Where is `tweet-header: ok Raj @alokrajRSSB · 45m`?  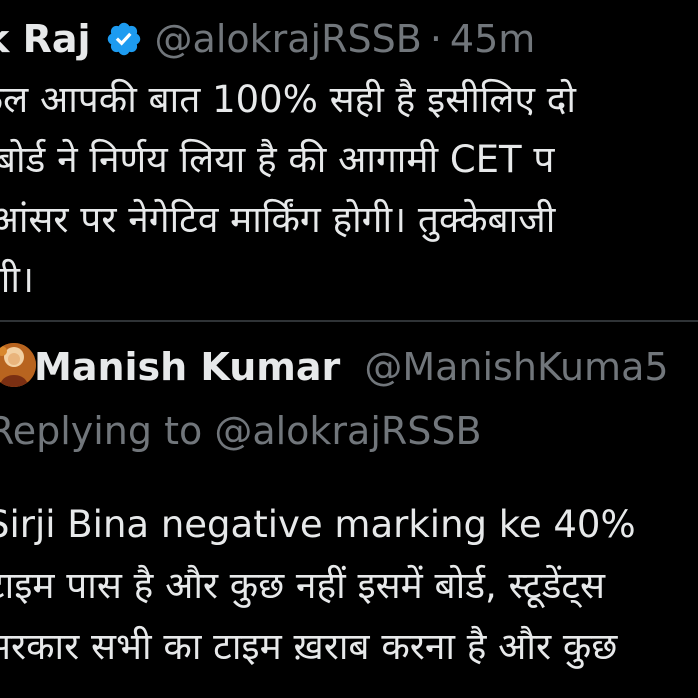
tweet-header: ok Raj @alokrajRSSB · 45m is located at coordinates (267, 39).